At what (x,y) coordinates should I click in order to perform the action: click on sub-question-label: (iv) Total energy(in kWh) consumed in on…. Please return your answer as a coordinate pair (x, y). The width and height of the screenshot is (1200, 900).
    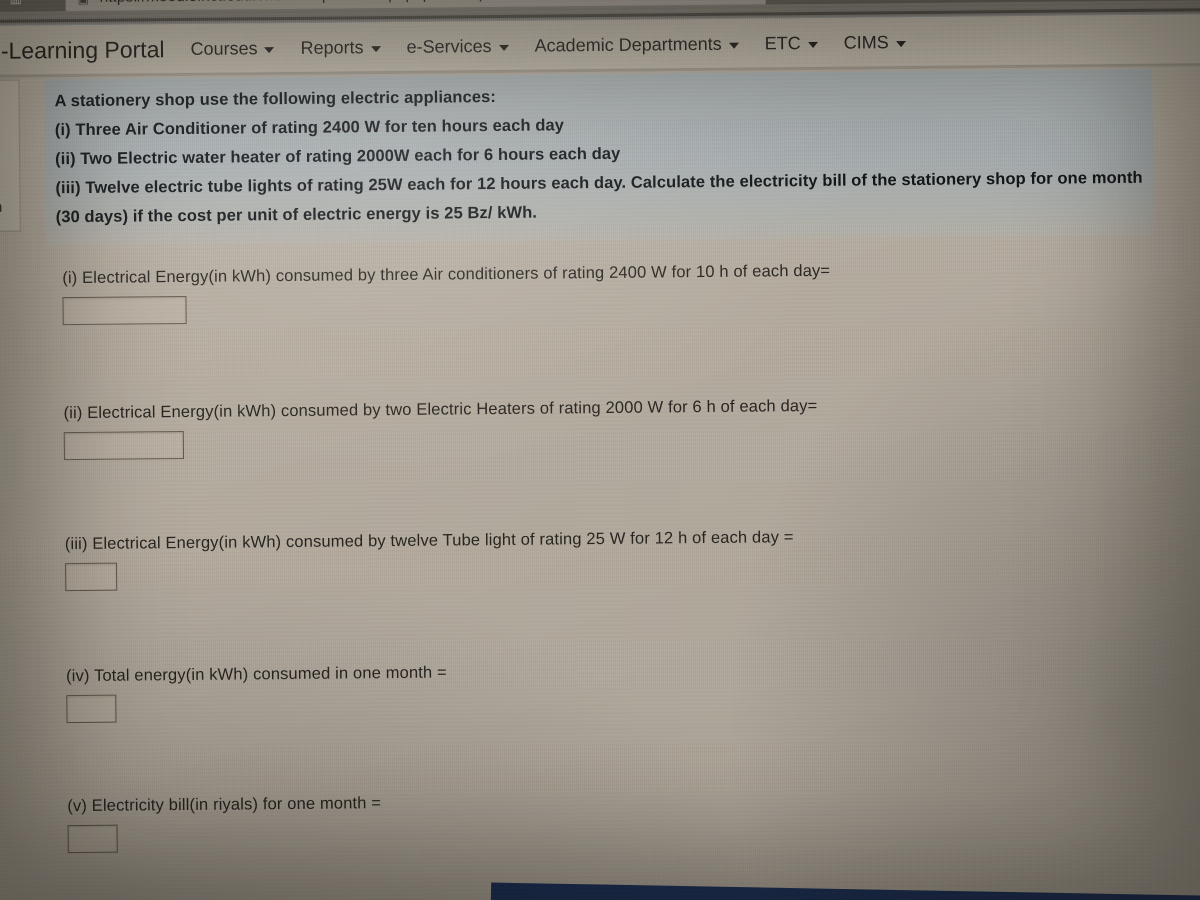
    Looking at the image, I should click on (256, 674).